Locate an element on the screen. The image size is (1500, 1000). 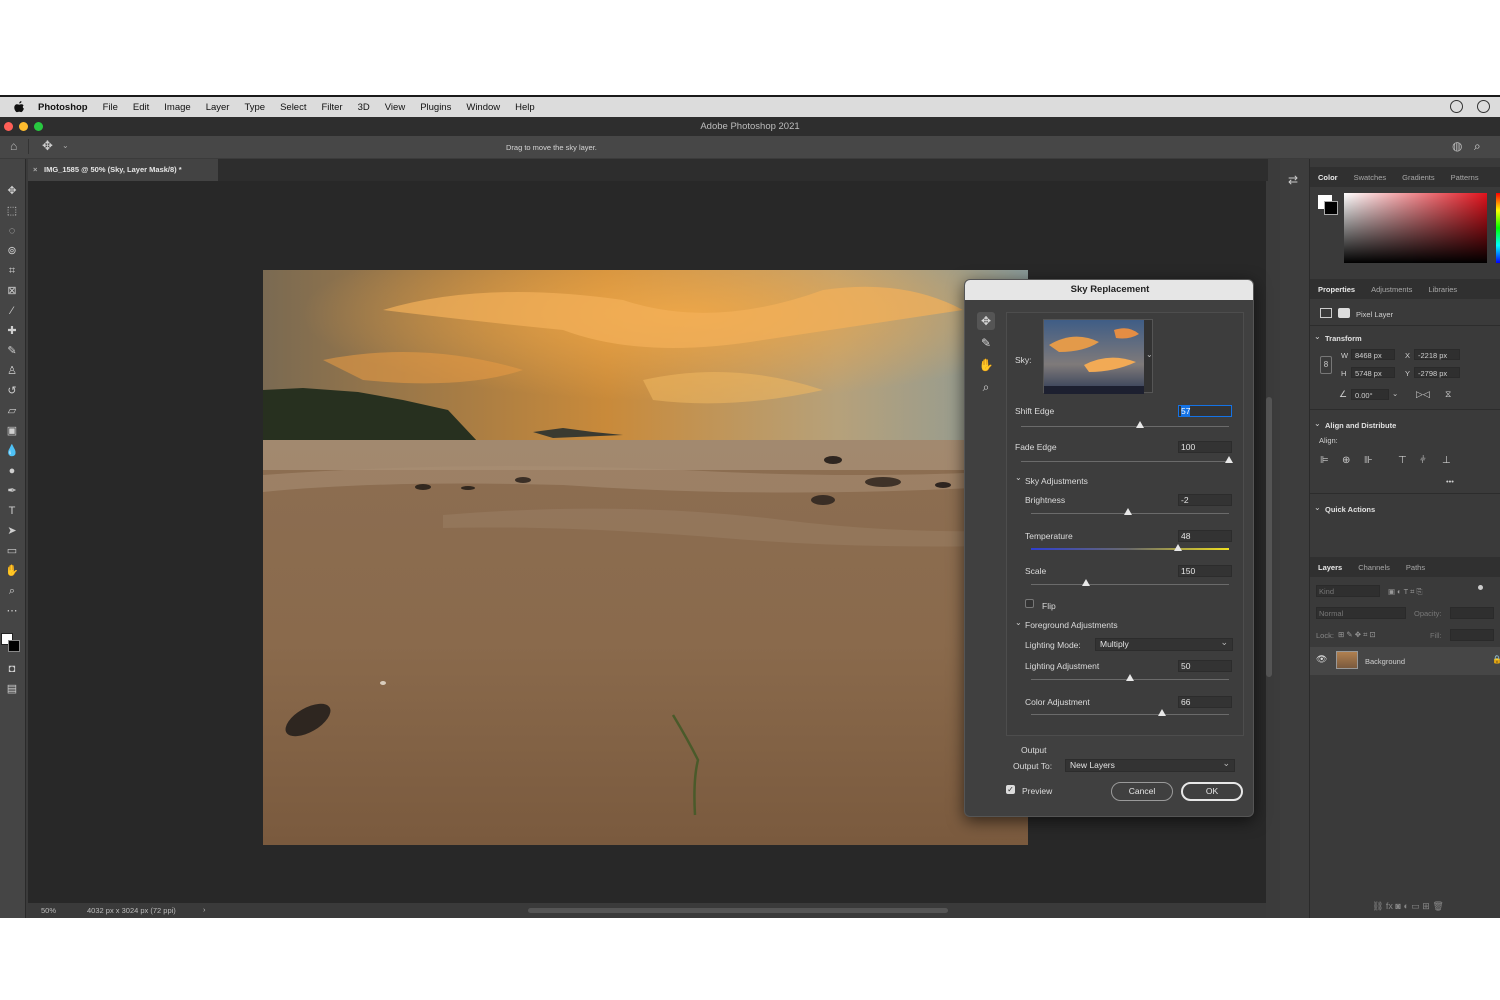
align-right-icon: ⊪ is located at coordinates (1368, 460).